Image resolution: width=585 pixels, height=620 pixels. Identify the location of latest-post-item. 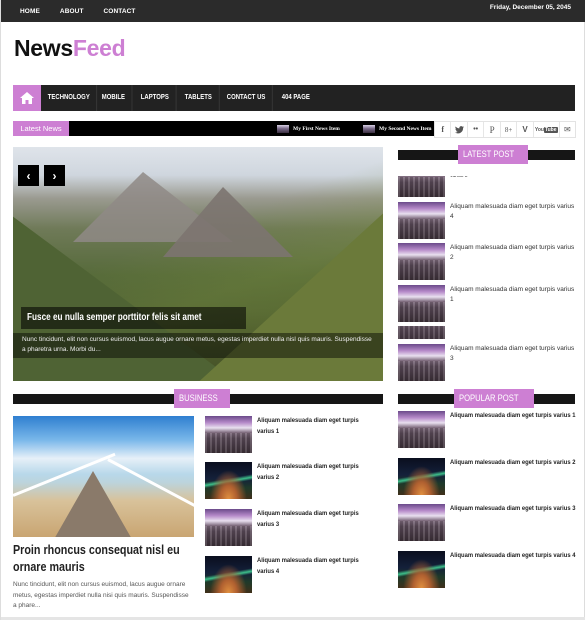
(488, 332).